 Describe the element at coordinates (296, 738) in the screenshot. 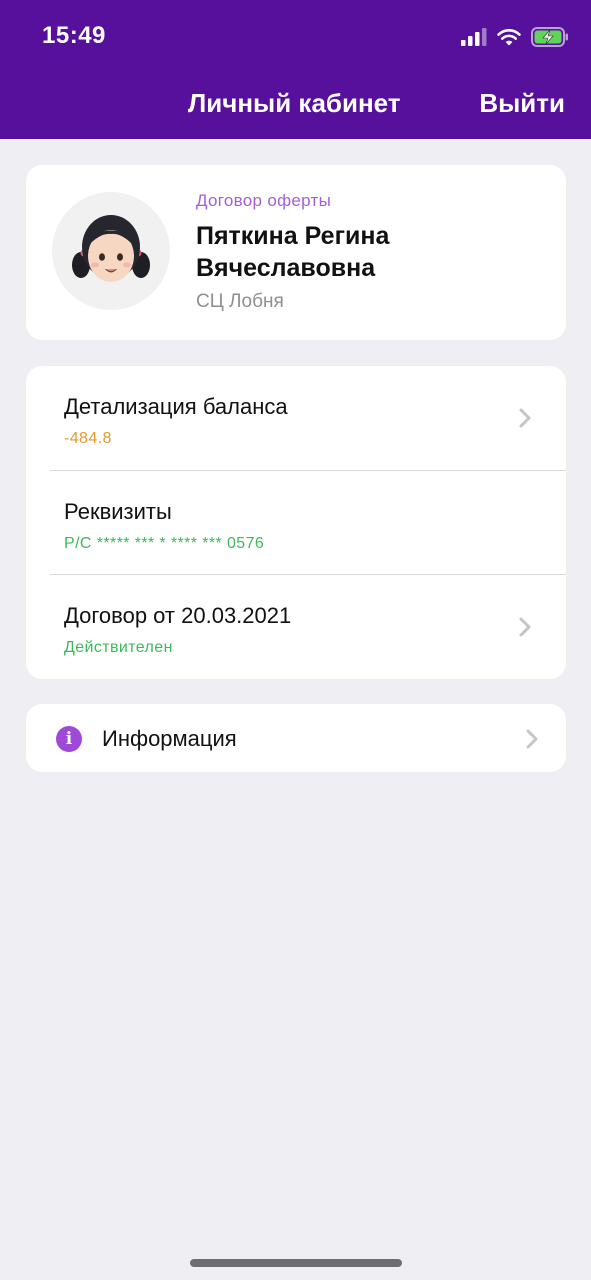

I see `information-row: i Информация` at that location.